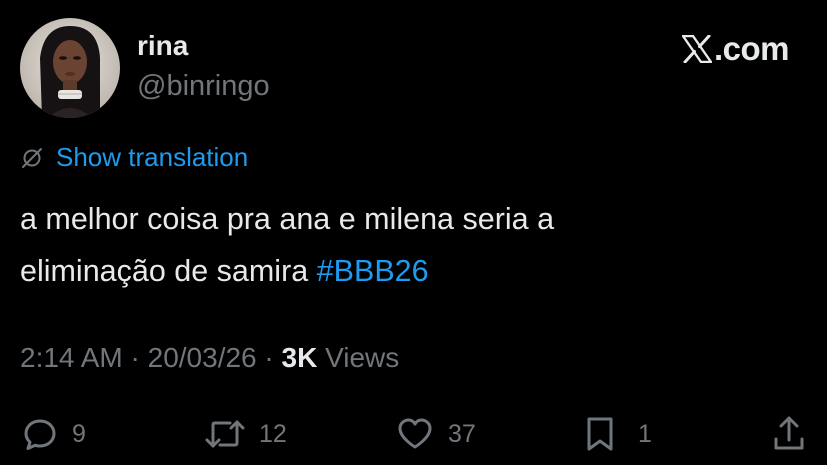 This screenshot has width=827, height=465. Describe the element at coordinates (273, 433) in the screenshot. I see `repost-count: 12` at that location.